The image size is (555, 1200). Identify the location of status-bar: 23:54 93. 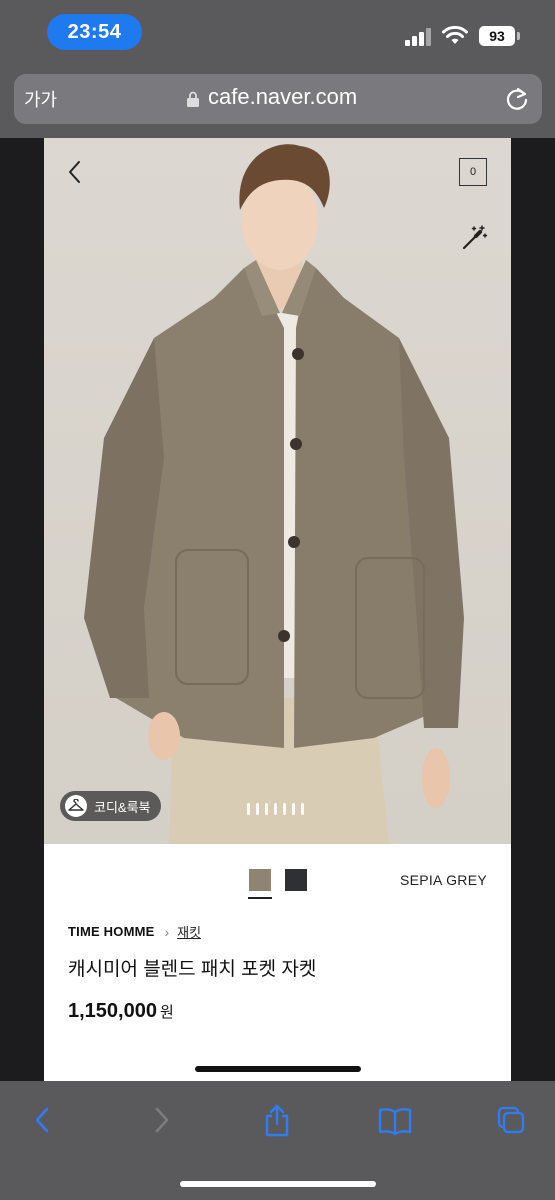
(277, 33).